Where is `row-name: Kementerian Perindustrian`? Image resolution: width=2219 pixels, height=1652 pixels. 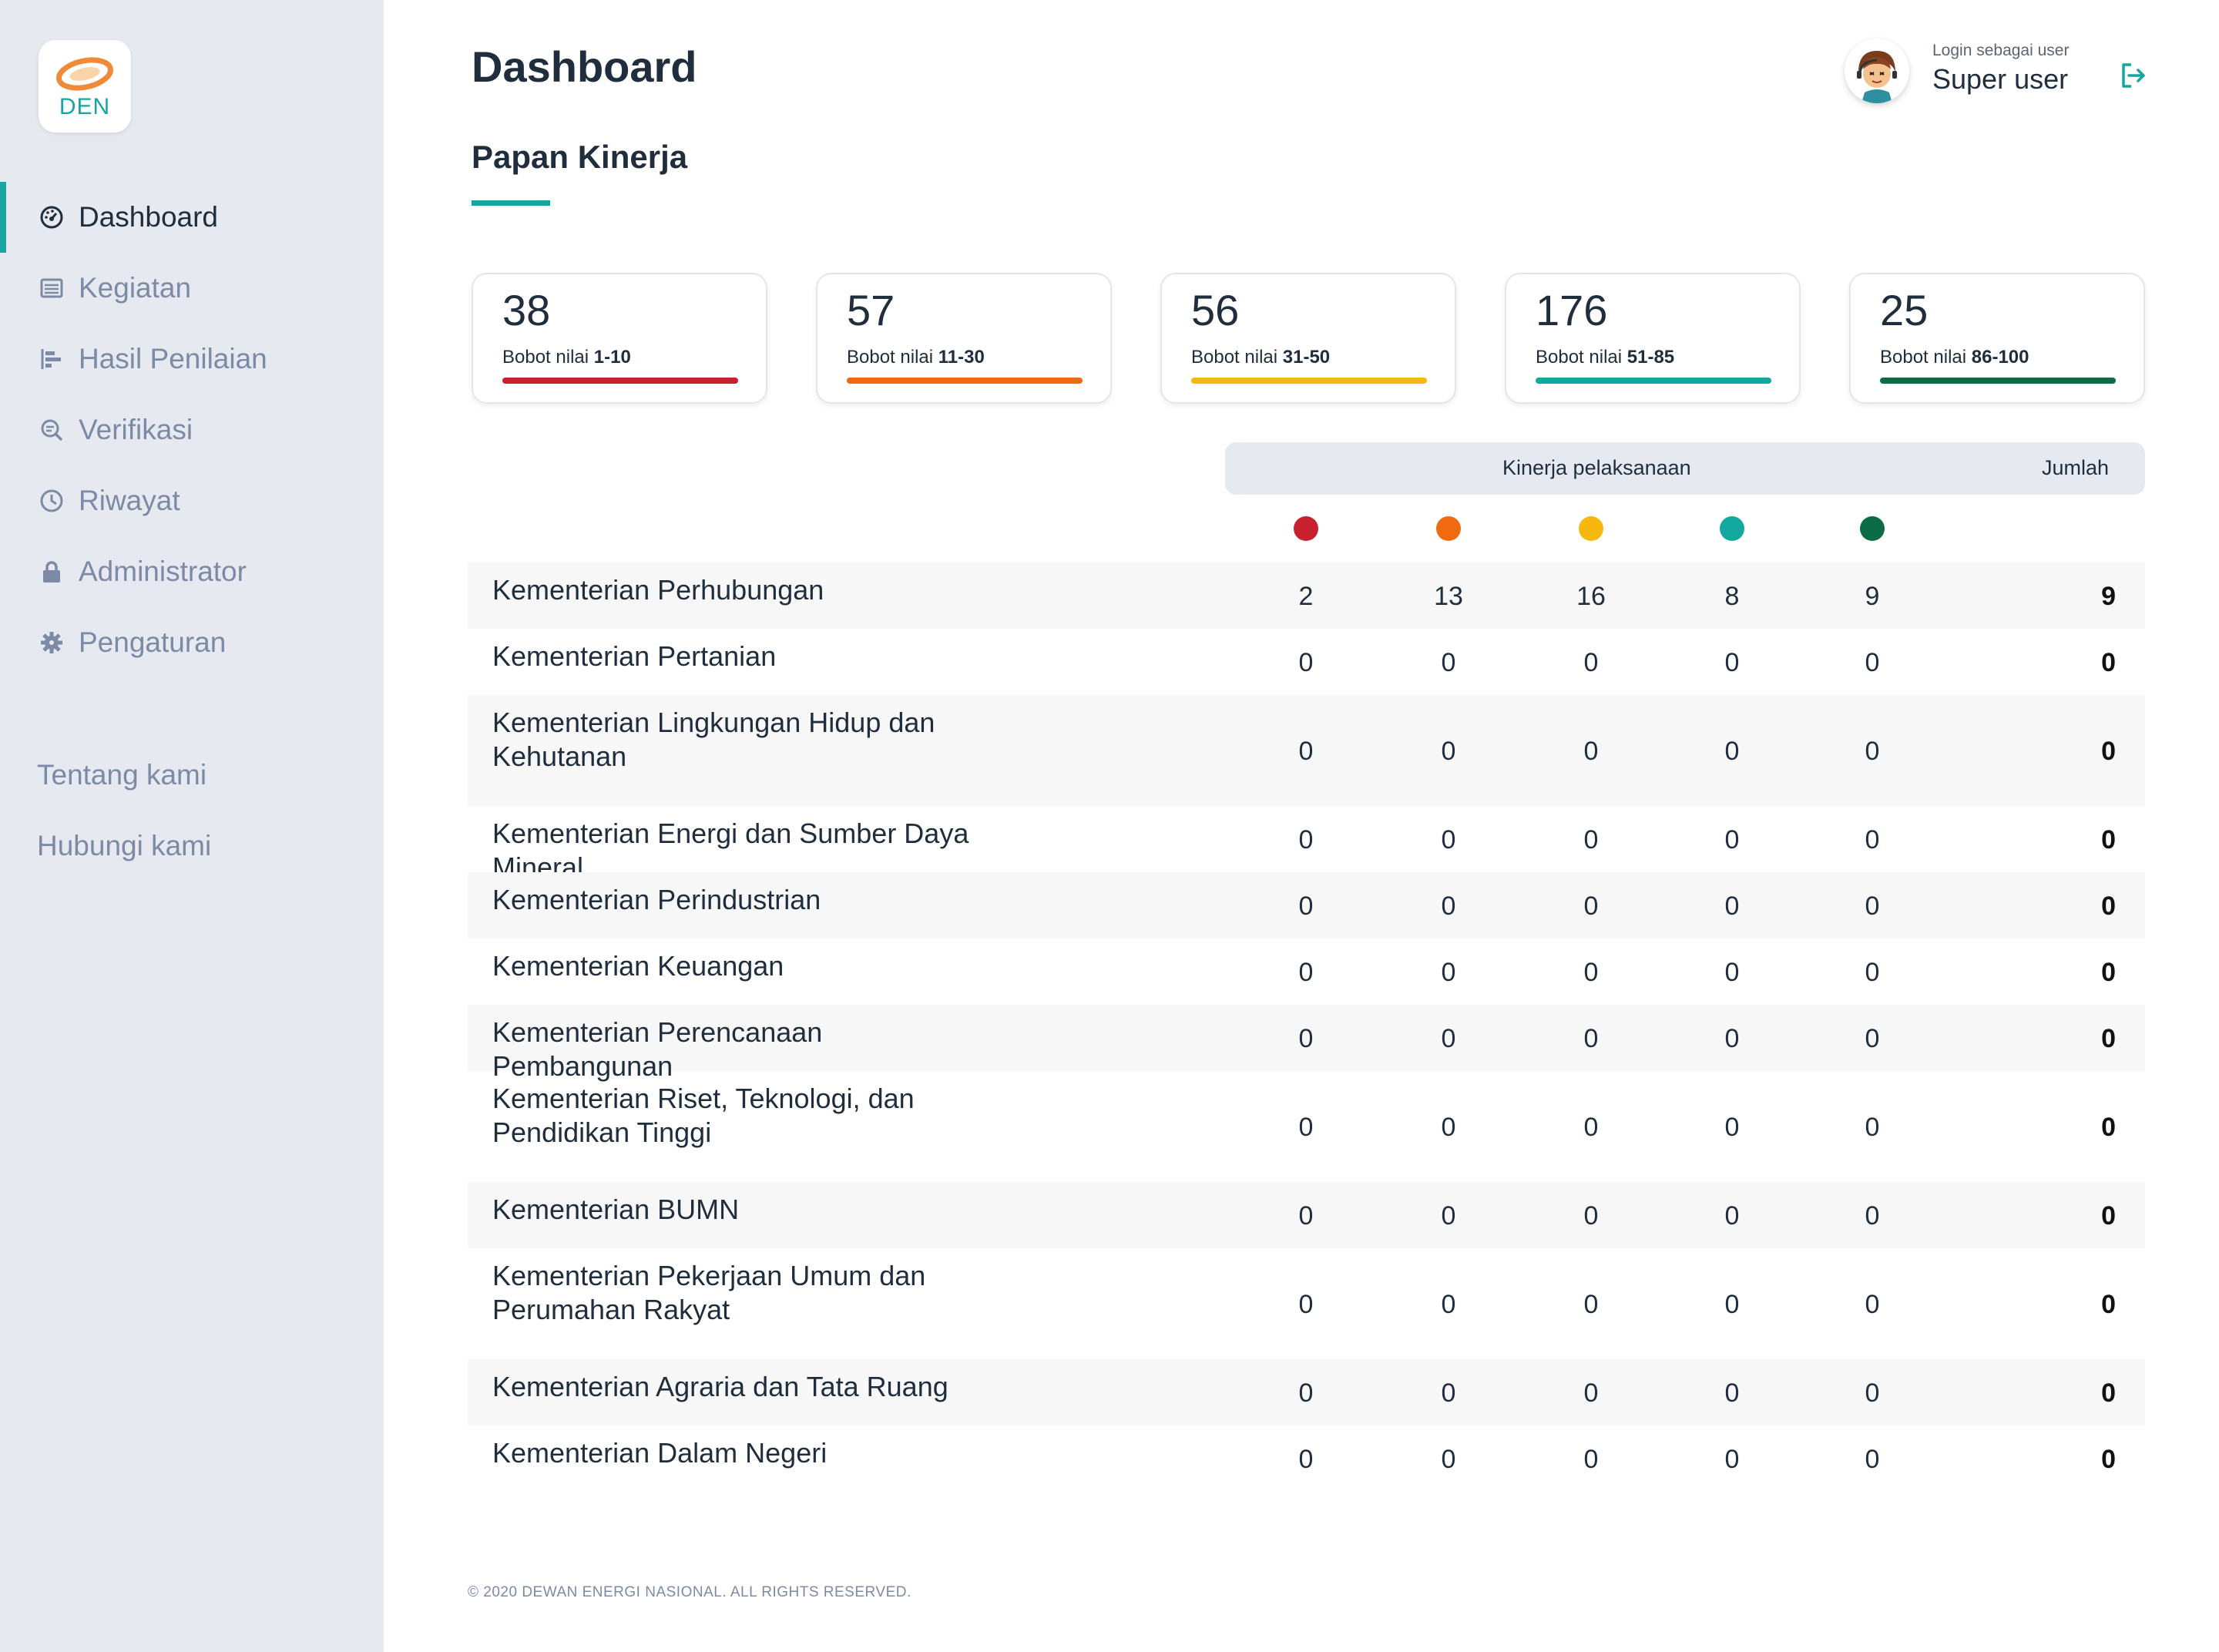
row-name: Kementerian Perindustrian is located at coordinates (656, 900).